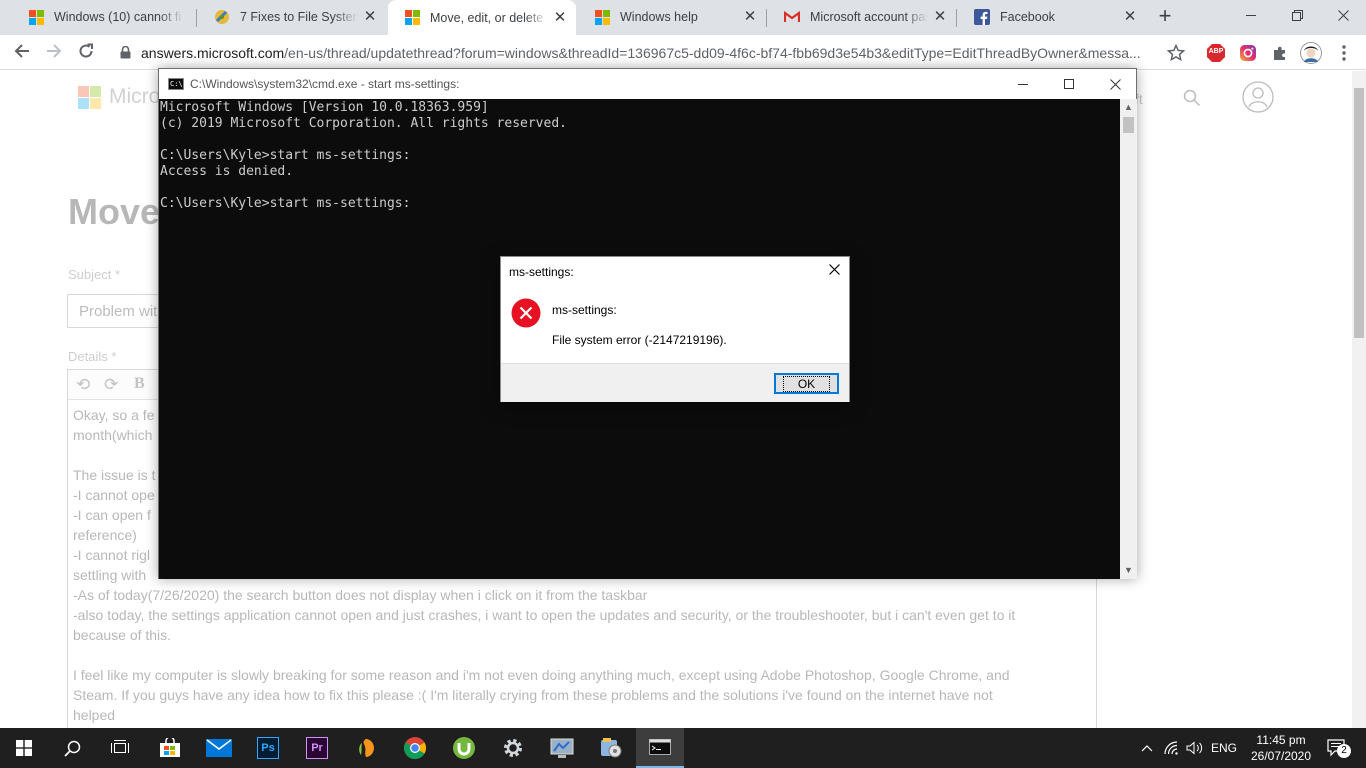 The width and height of the screenshot is (1366, 768). What do you see at coordinates (415, 748) in the screenshot?
I see `chrome-icon` at bounding box center [415, 748].